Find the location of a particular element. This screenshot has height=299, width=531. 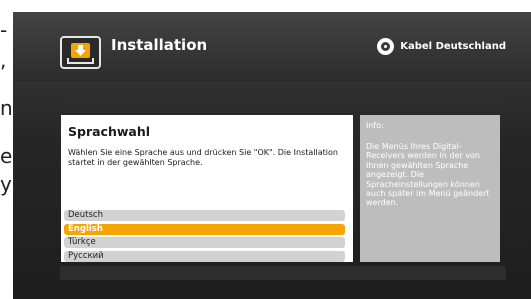

top-divider-bar is located at coordinates (283, 101).